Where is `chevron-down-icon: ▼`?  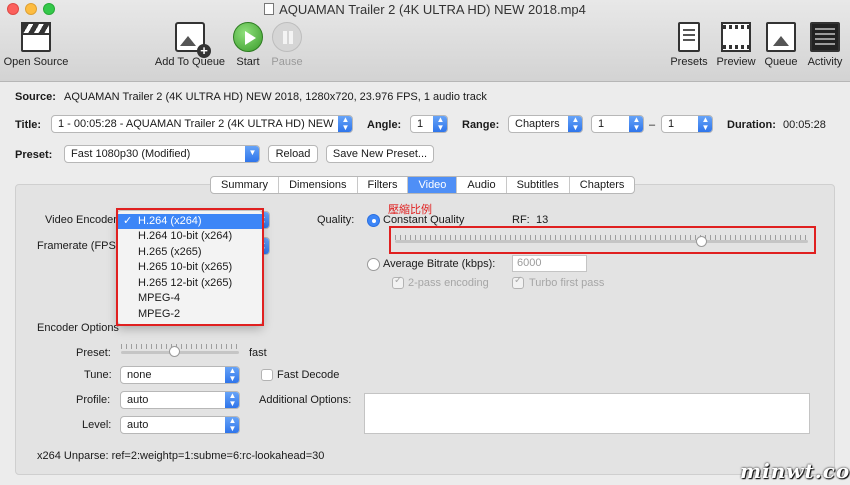 chevron-down-icon: ▼ is located at coordinates (252, 154).